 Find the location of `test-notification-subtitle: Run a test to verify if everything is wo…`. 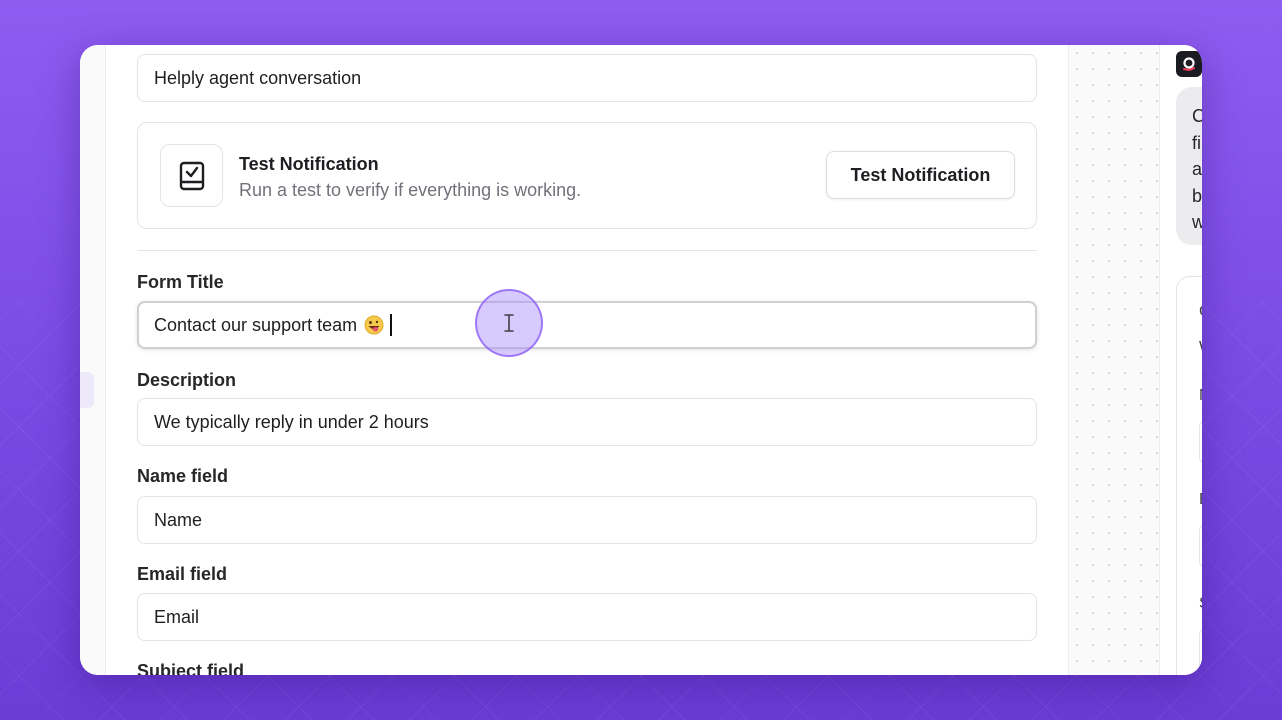

test-notification-subtitle: Run a test to verify if everything is wo… is located at coordinates (410, 190).